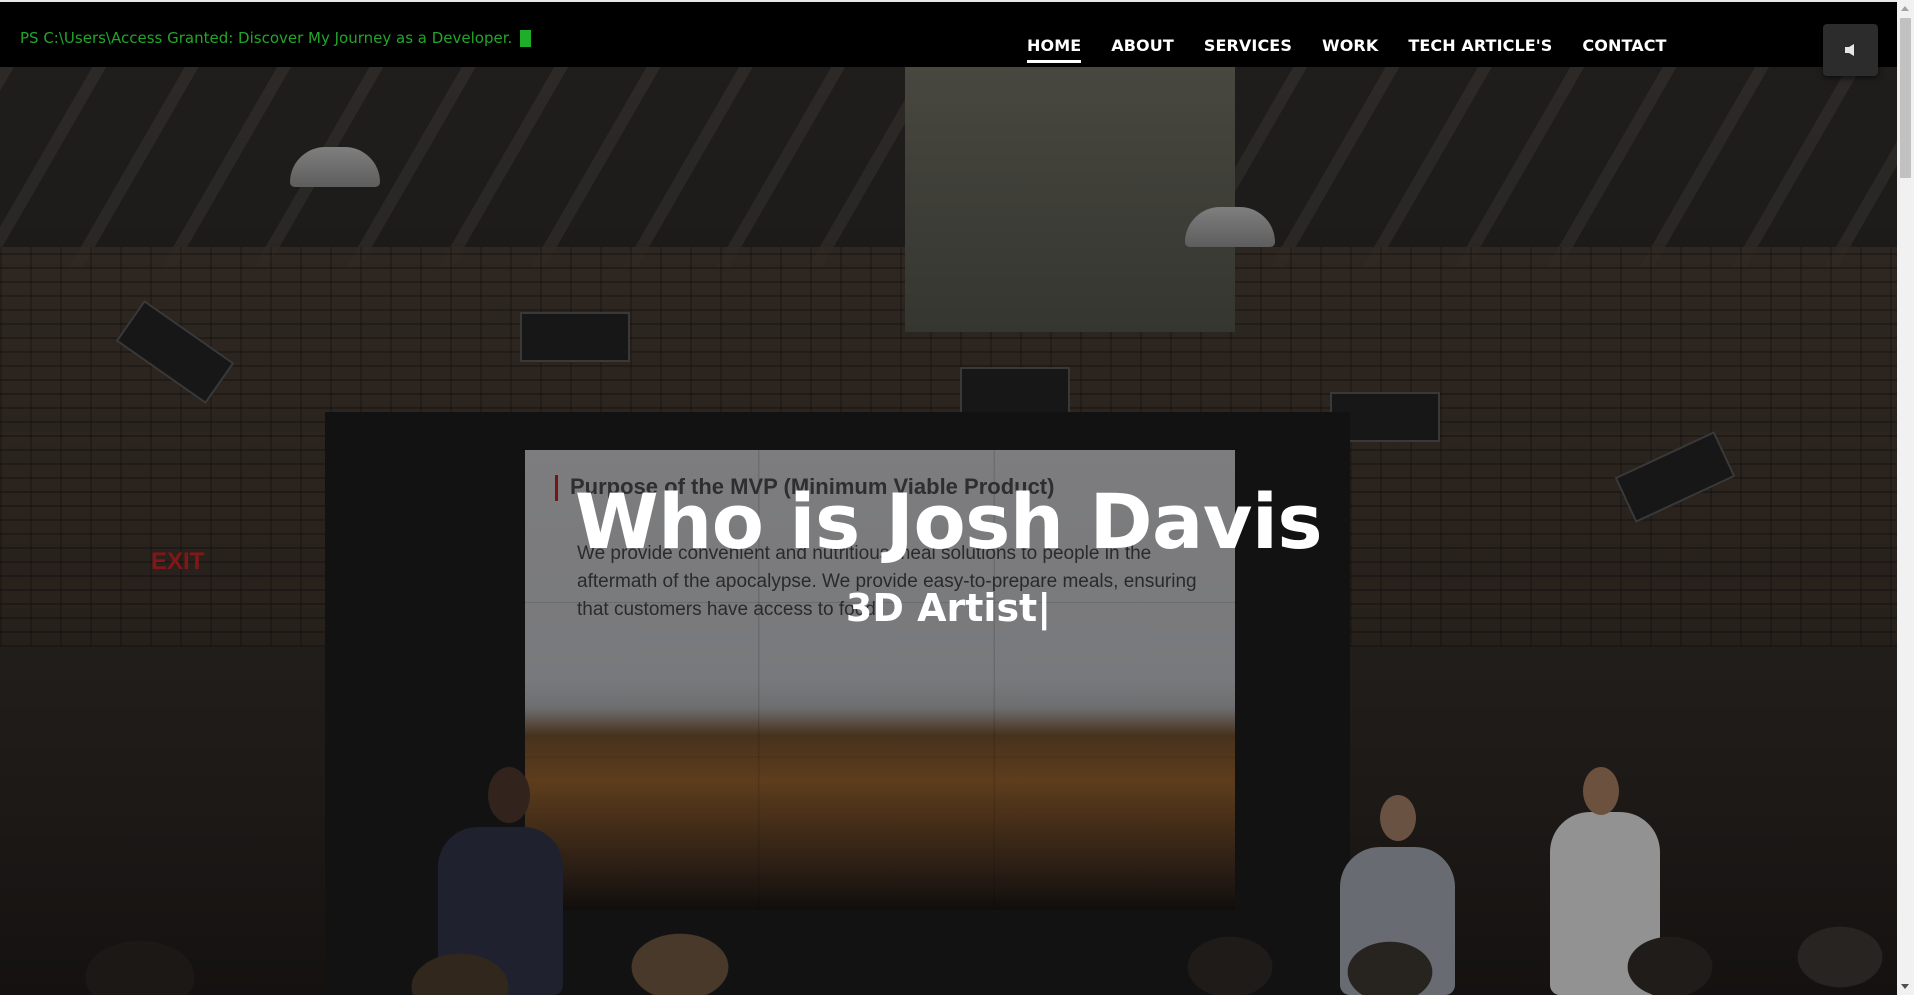  What do you see at coordinates (948, 521) in the screenshot?
I see `hero-title-visible: Who is Josh Davis` at bounding box center [948, 521].